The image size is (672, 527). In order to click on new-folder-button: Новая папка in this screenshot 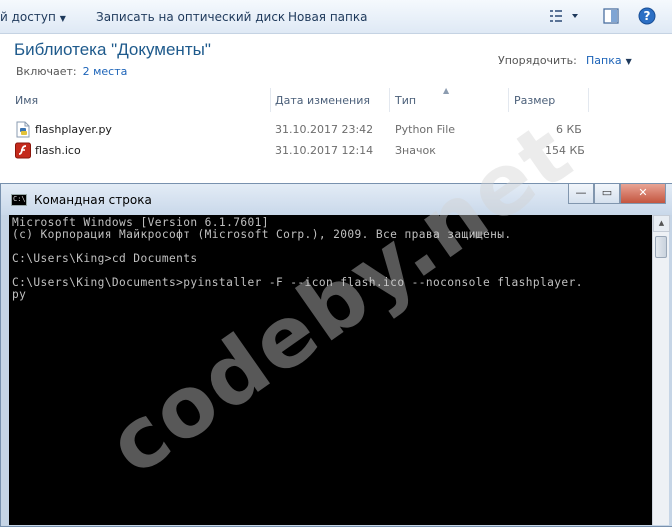, I will do `click(327, 17)`.